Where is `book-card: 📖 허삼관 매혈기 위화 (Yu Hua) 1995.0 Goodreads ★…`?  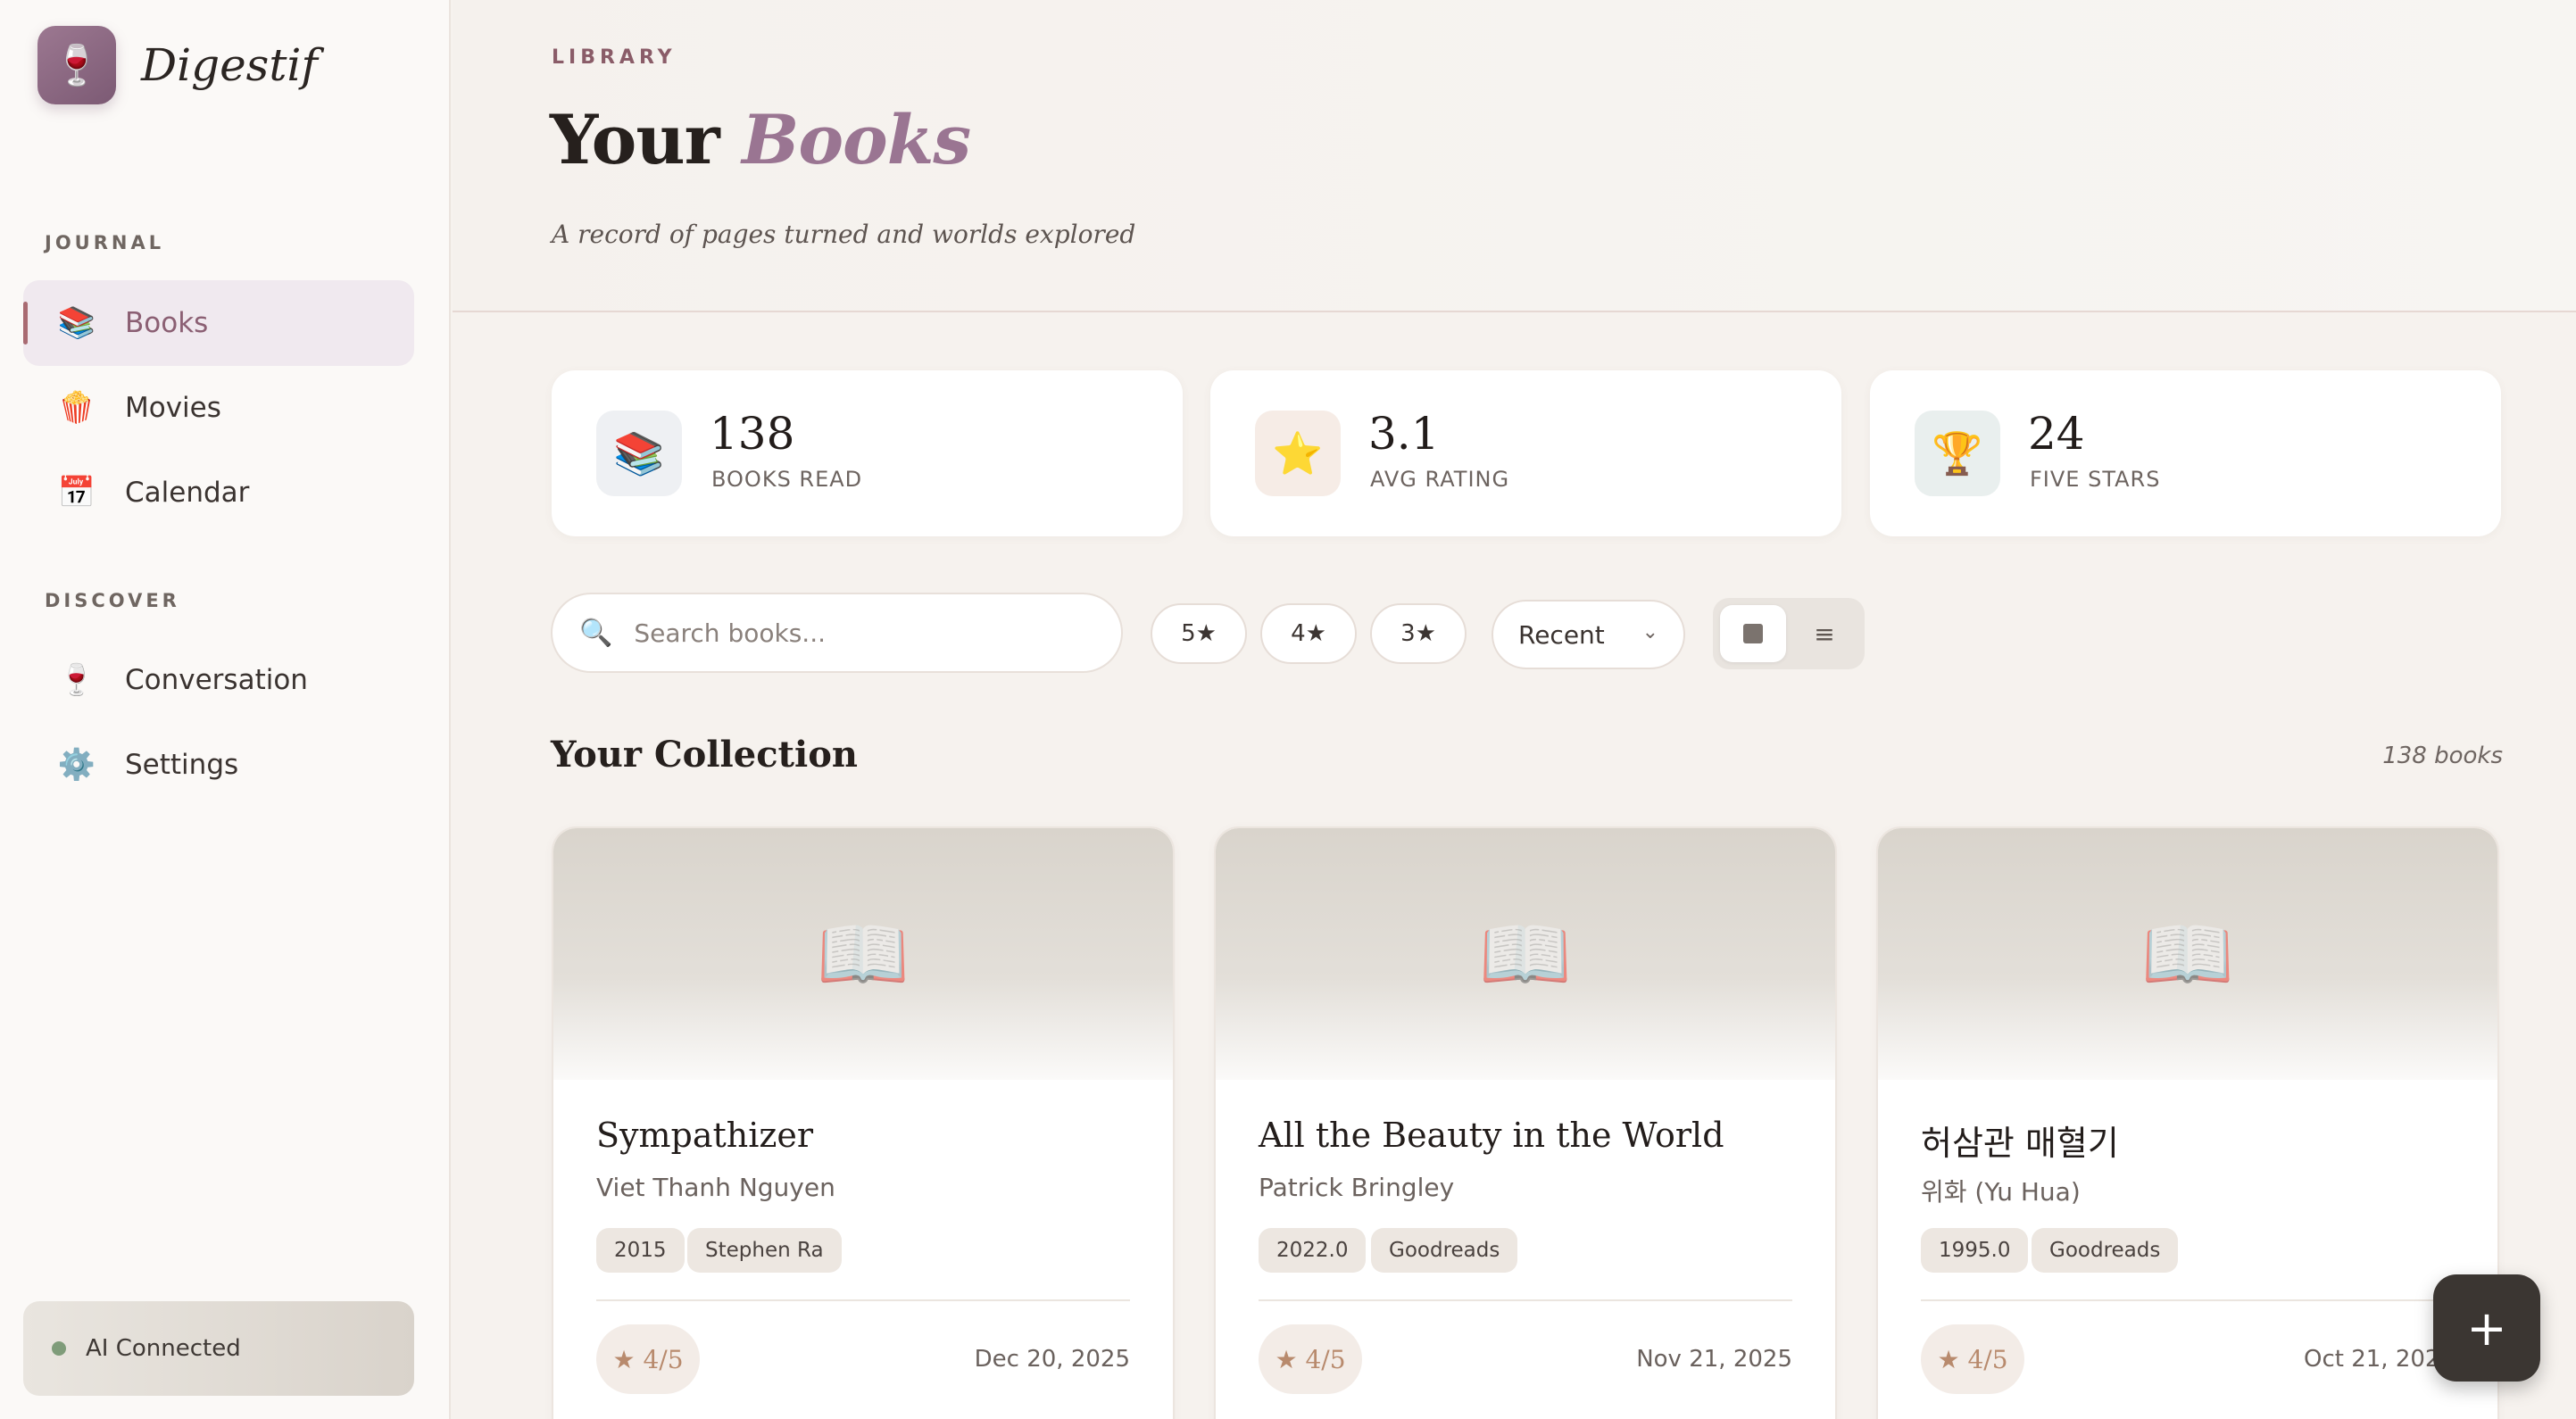 book-card: 📖 허삼관 매혈기 위화 (Yu Hua) 1995.0 Goodreads ★… is located at coordinates (2188, 1123).